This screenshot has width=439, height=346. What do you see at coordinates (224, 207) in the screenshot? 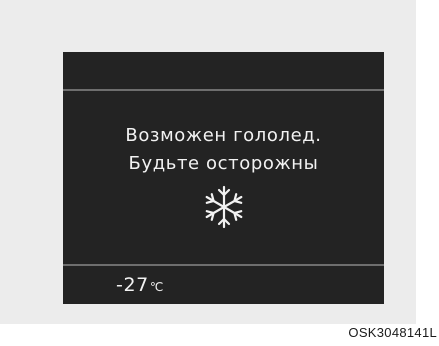
I see `snowflake-icon` at bounding box center [224, 207].